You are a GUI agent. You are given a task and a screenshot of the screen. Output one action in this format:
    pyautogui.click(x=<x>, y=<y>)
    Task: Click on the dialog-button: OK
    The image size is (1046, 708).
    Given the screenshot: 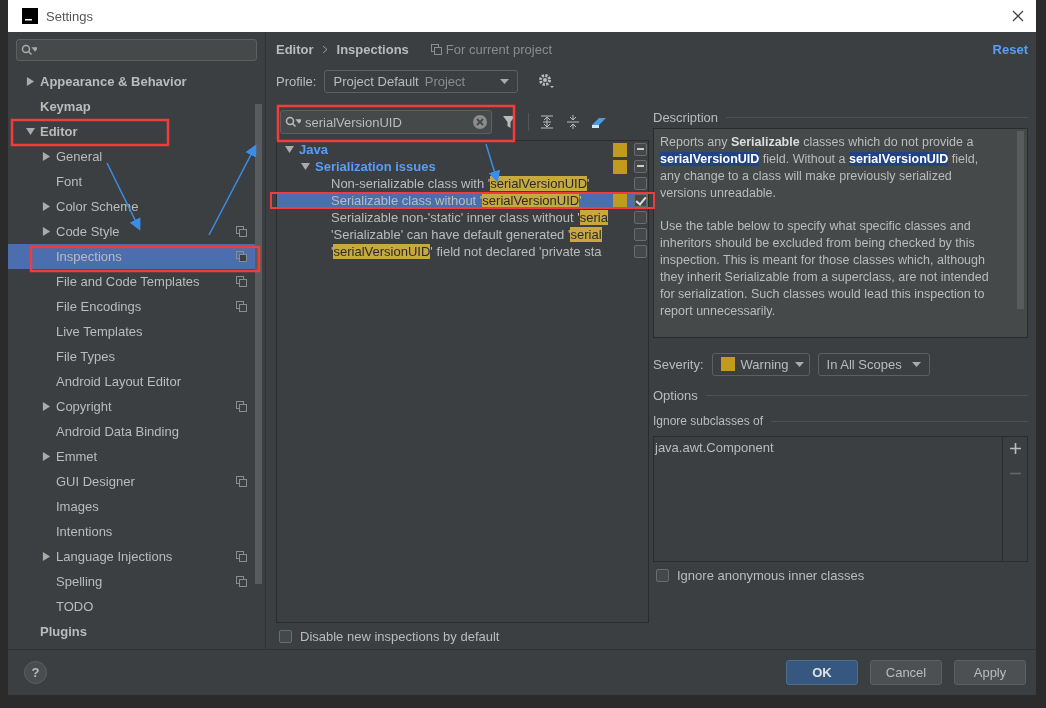 What is the action you would take?
    pyautogui.click(x=822, y=672)
    